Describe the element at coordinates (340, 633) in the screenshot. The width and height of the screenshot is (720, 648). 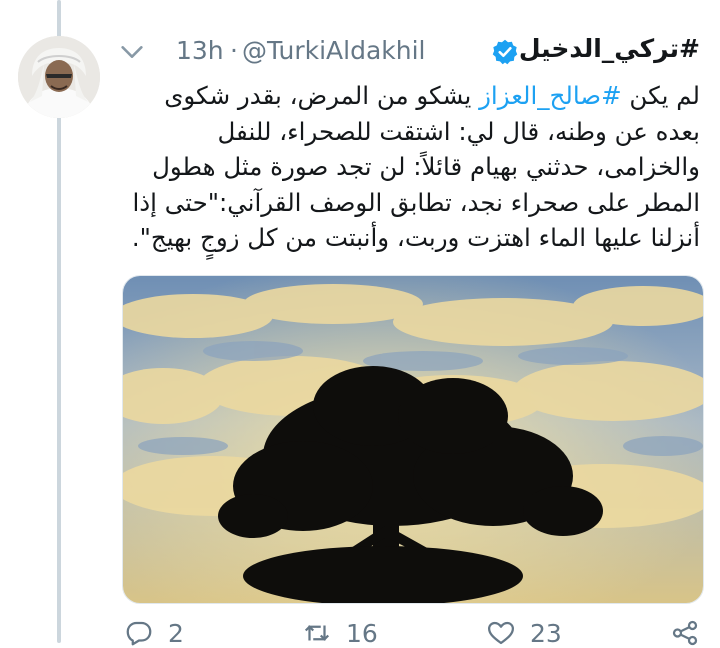
I see `retweet-button: 16` at that location.